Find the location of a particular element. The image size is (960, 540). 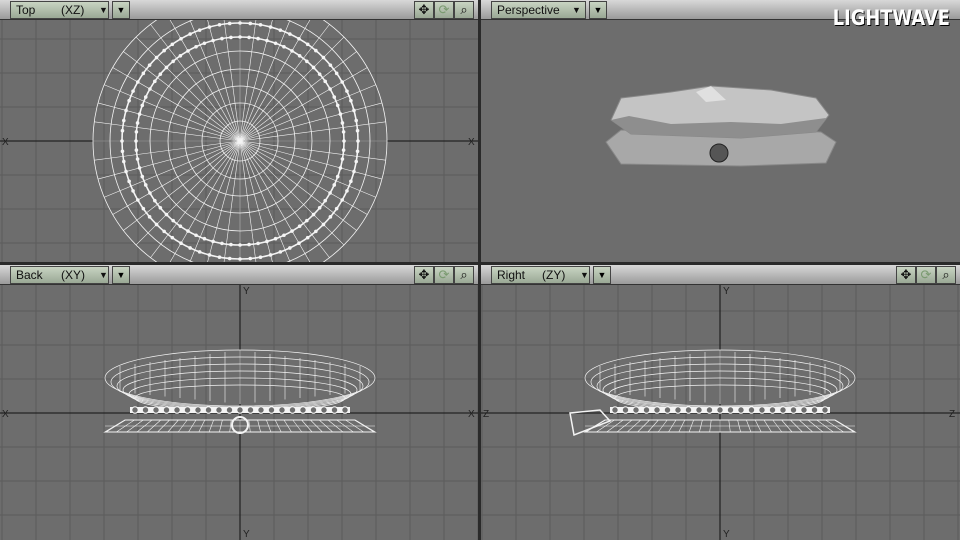

view-type-dropdown: Back (XY) ▼ is located at coordinates (59, 274).